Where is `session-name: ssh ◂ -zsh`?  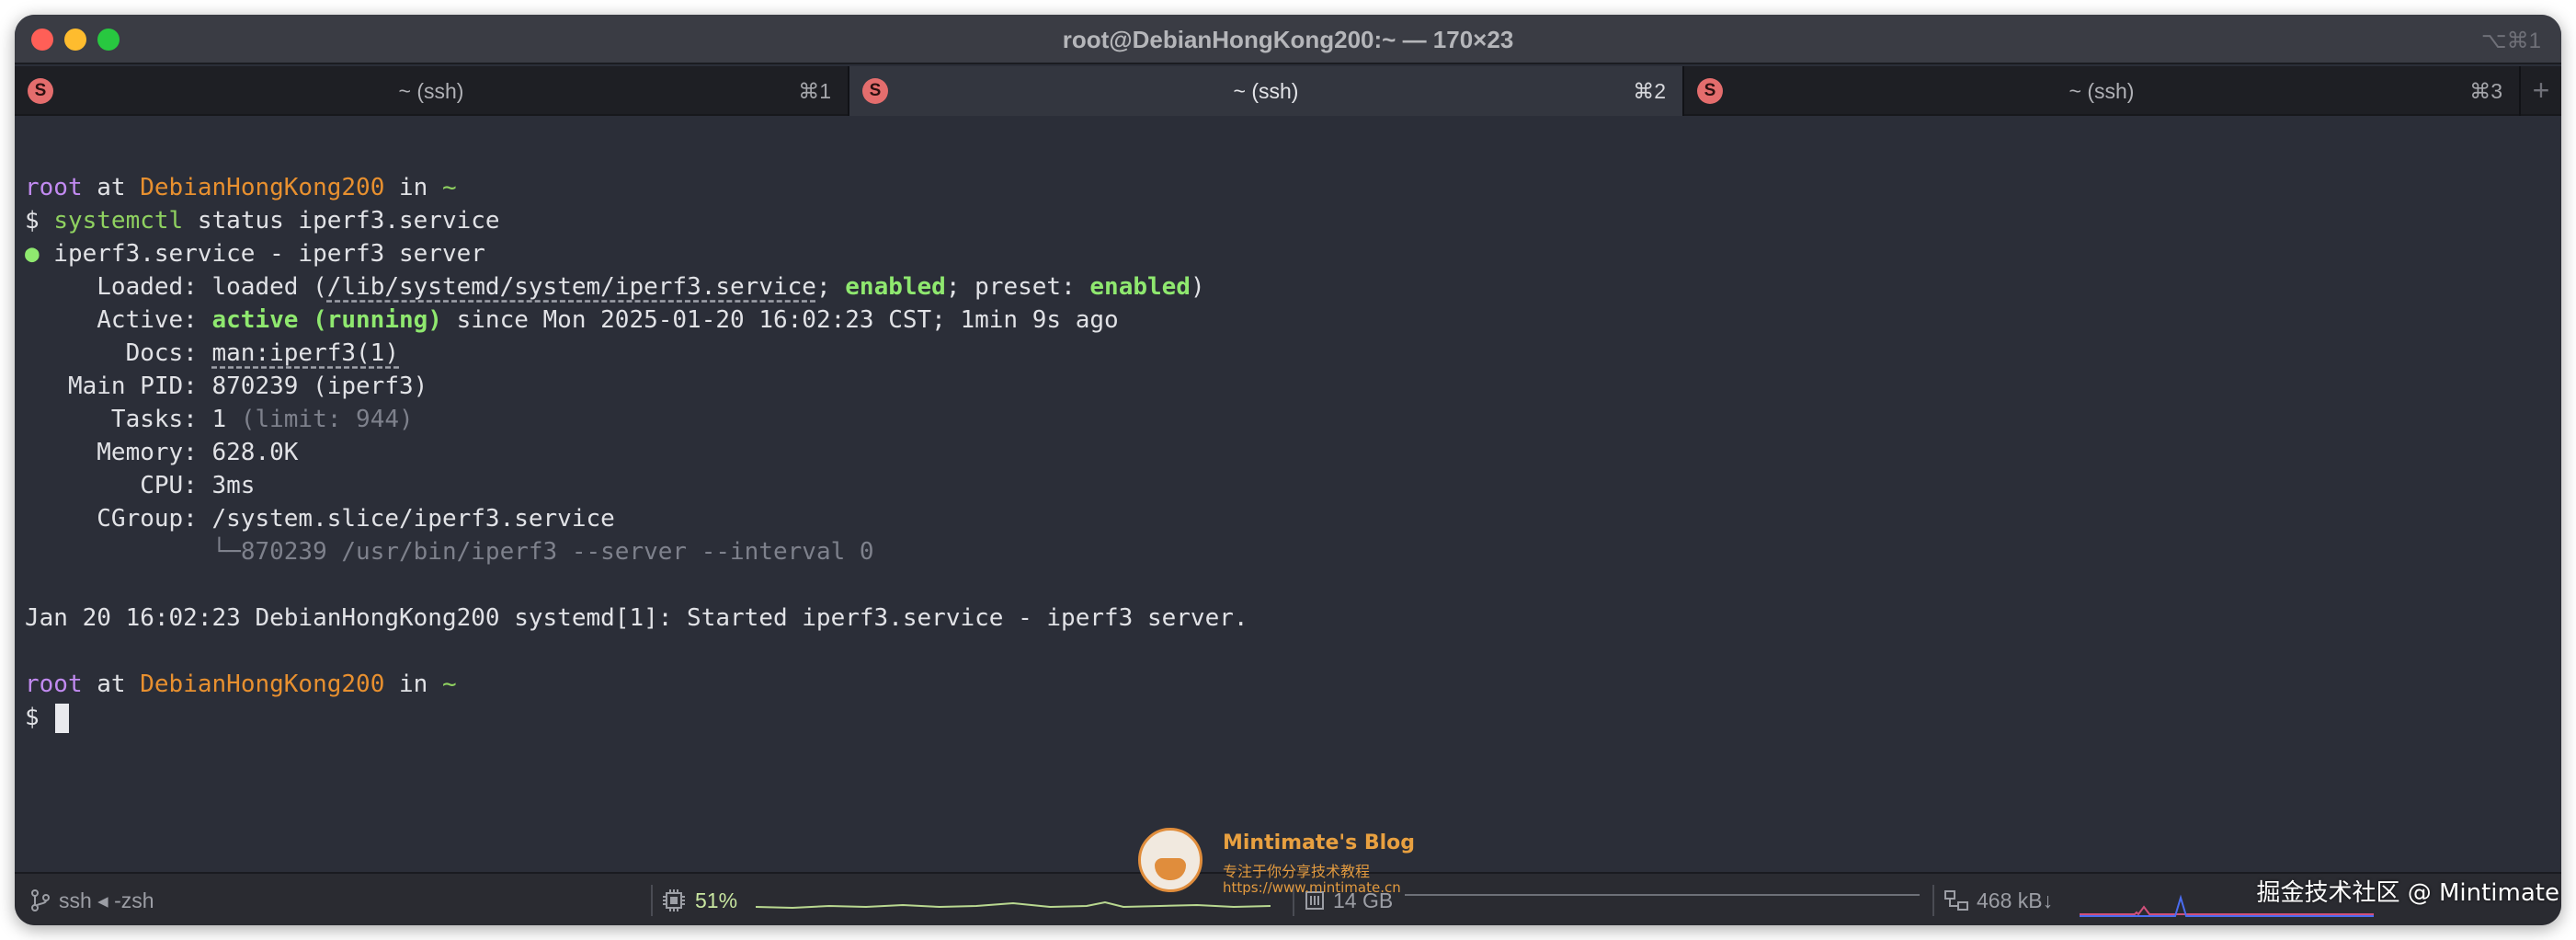
session-name: ssh ◂ -zsh is located at coordinates (106, 900).